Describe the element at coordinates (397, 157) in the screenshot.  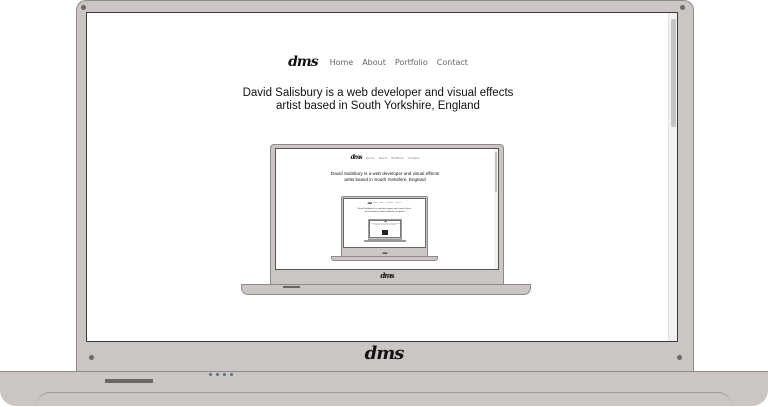
I see `preview-nav-portfolio: Portfolio` at that location.